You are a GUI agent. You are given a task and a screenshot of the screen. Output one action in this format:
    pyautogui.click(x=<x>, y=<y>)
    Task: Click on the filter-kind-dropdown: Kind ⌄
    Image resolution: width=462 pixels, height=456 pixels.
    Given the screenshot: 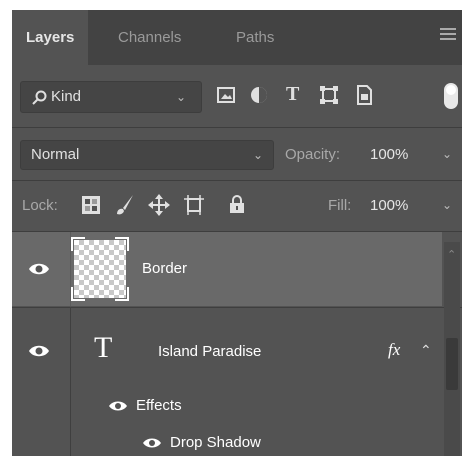 What is the action you would take?
    pyautogui.click(x=111, y=97)
    